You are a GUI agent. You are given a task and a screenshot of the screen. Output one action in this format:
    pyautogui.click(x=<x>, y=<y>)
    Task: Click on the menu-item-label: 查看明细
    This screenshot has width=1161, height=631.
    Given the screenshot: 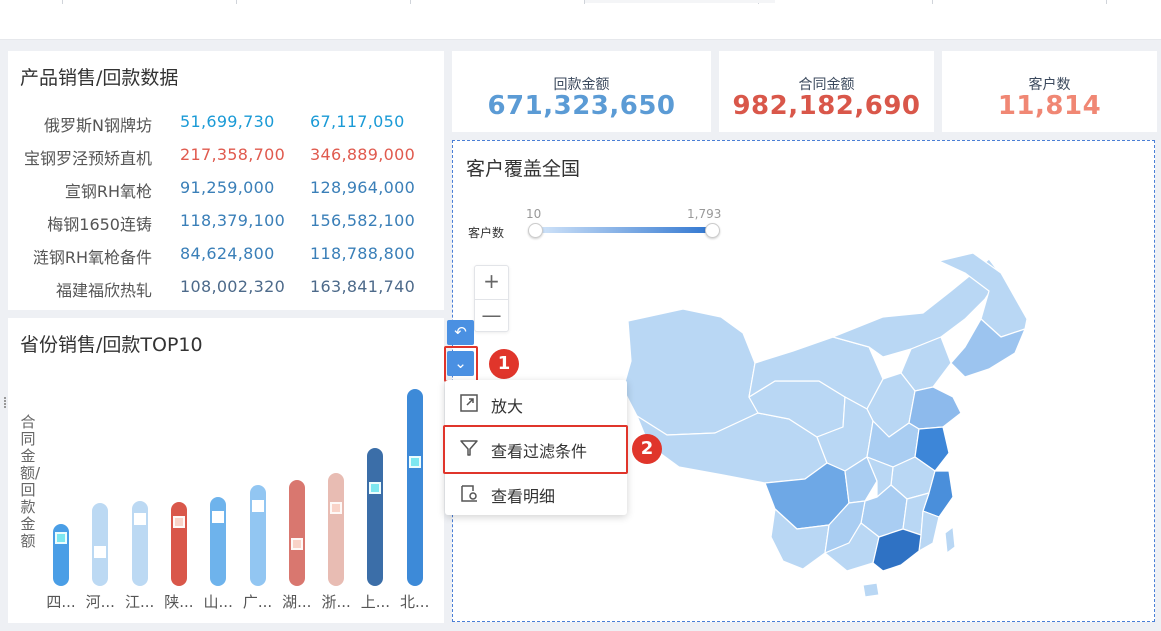 What is the action you would take?
    pyautogui.click(x=523, y=496)
    